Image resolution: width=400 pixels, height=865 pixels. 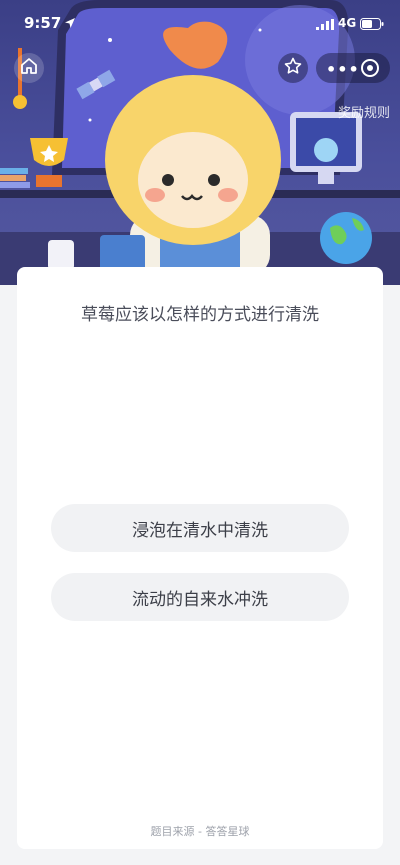 I want to click on reward-rules-link: 奖励规则, so click(x=364, y=111).